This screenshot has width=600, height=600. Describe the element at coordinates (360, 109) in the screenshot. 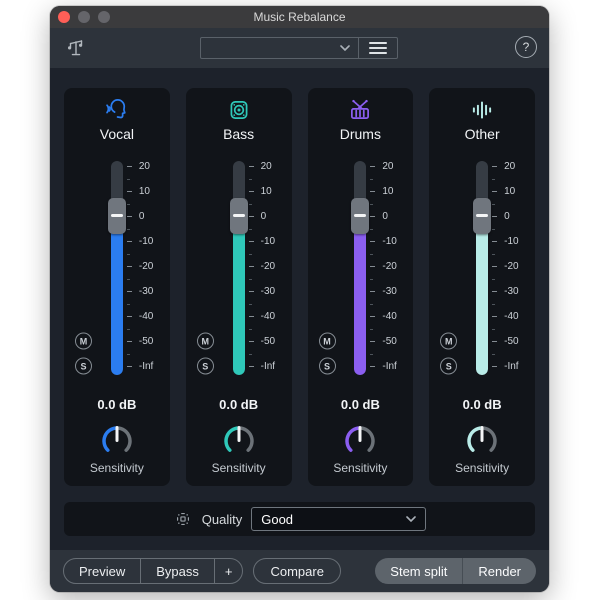

I see `drums-icon` at that location.